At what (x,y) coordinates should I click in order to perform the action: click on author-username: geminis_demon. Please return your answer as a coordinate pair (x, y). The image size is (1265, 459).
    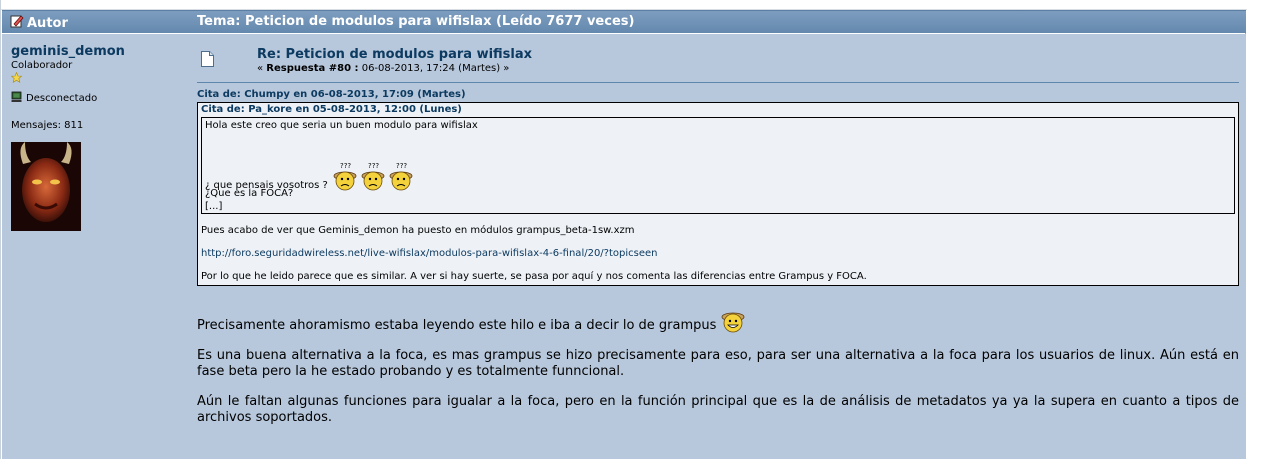
    Looking at the image, I should click on (101, 51).